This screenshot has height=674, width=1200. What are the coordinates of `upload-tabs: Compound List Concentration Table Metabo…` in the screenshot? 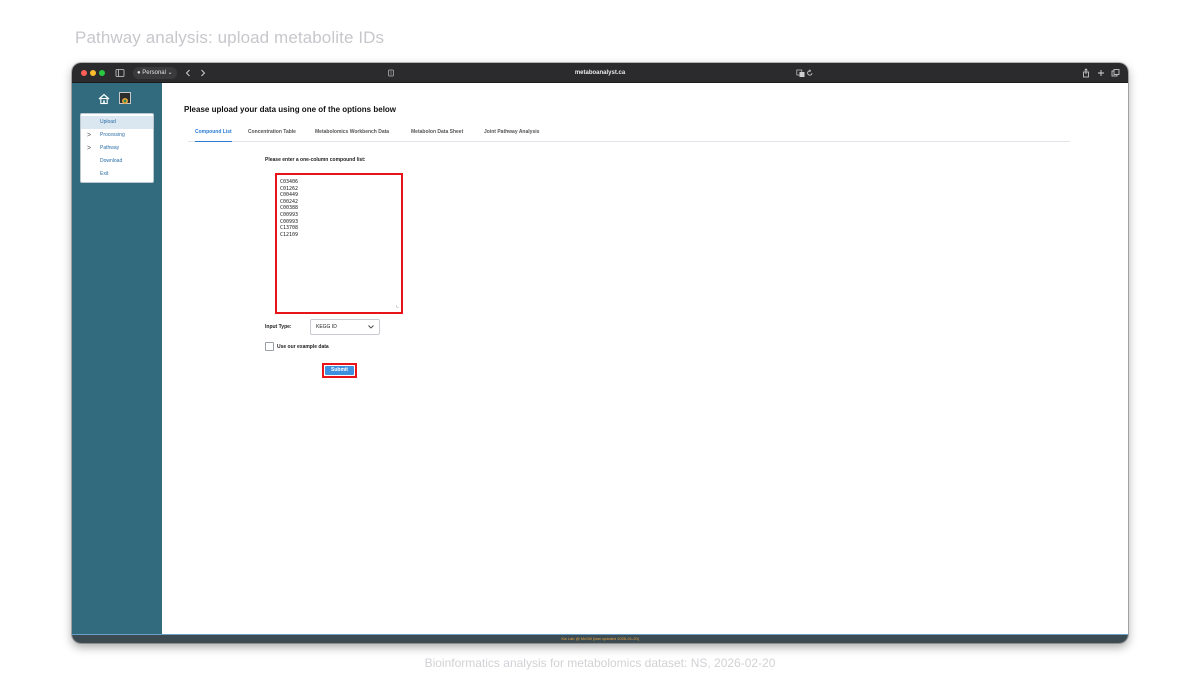 It's located at (629, 135).